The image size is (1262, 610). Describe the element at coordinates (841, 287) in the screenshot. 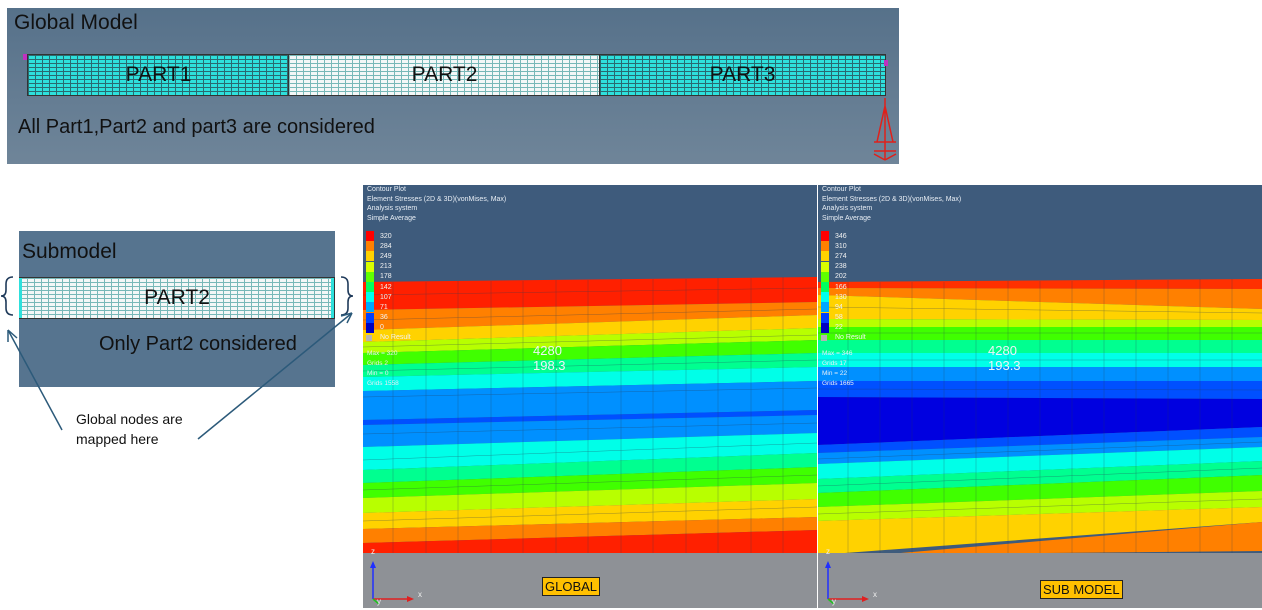

I see `legend-value: 166` at that location.